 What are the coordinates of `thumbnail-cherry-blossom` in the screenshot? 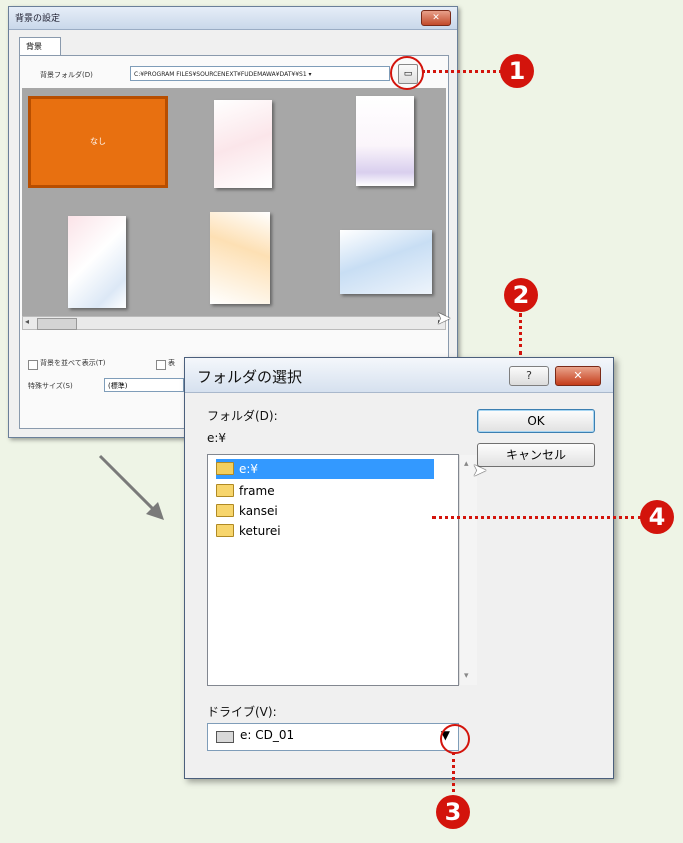 It's located at (97, 262).